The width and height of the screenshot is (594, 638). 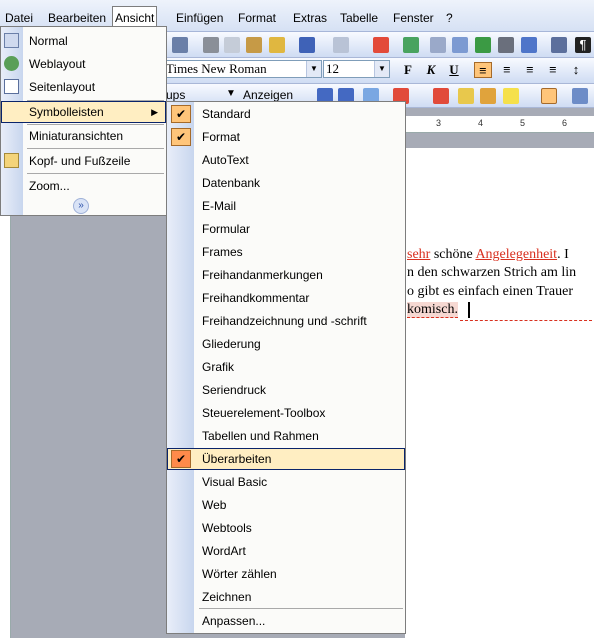 I want to click on show-markup-button: Anzeigen, so click(x=268, y=95).